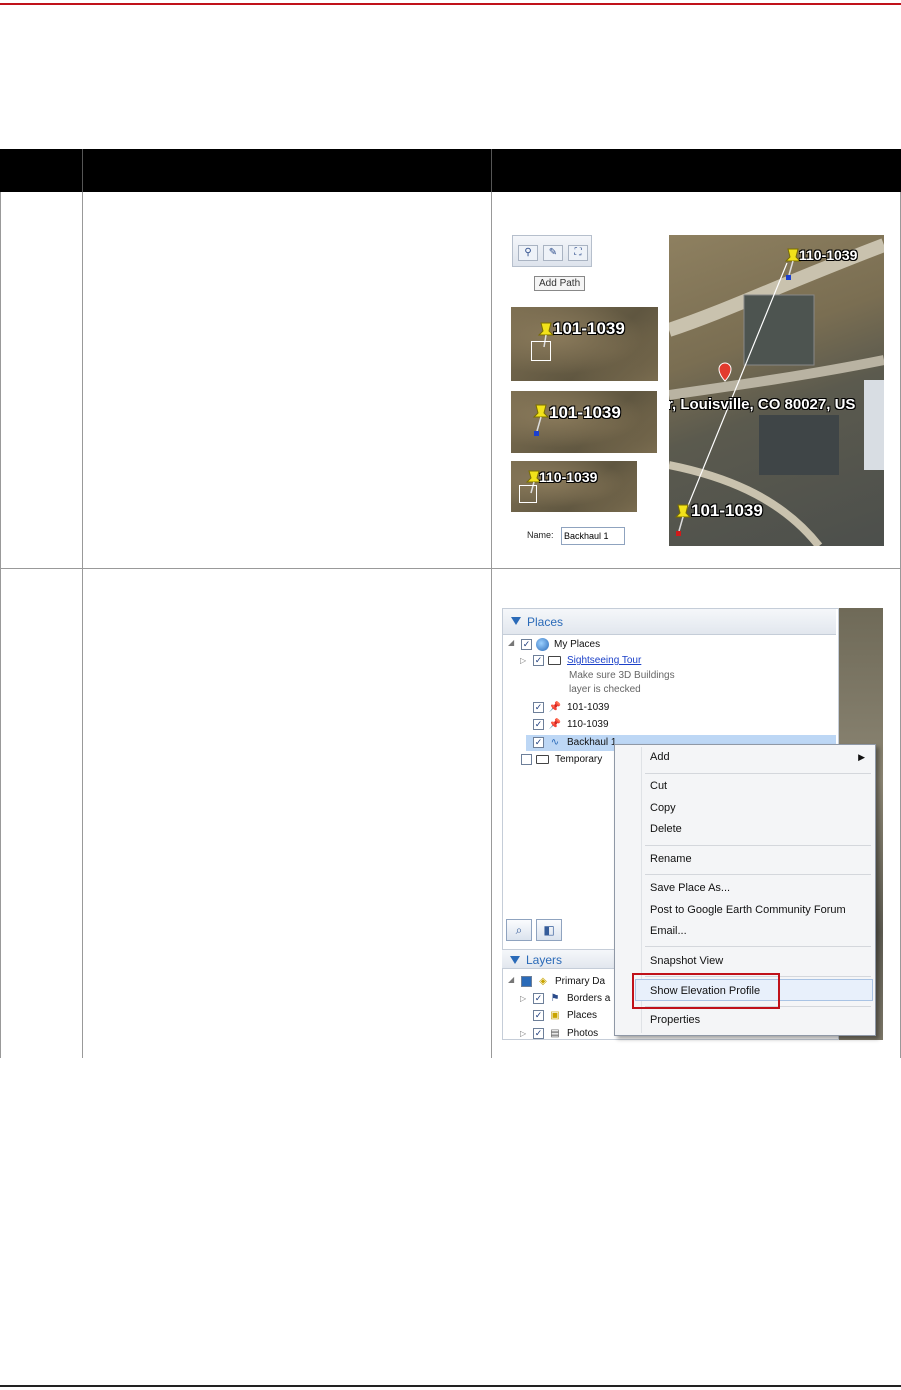  Describe the element at coordinates (589, 998) in the screenshot. I see `layer-label: Borders a` at that location.